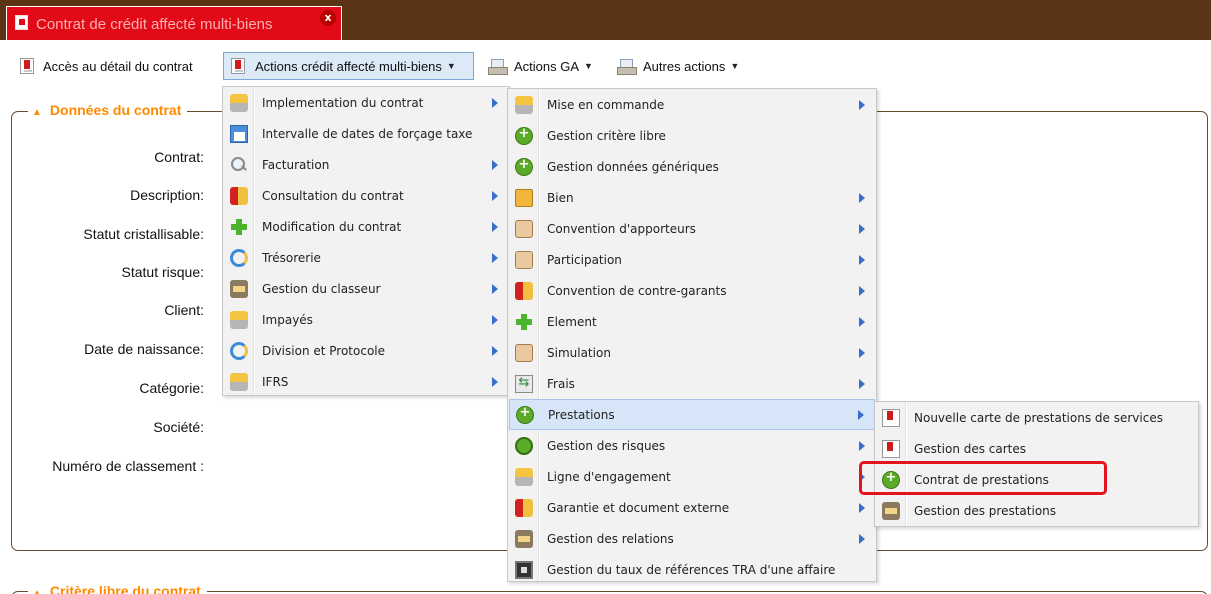  I want to click on menu-item-element: Element, so click(692, 321).